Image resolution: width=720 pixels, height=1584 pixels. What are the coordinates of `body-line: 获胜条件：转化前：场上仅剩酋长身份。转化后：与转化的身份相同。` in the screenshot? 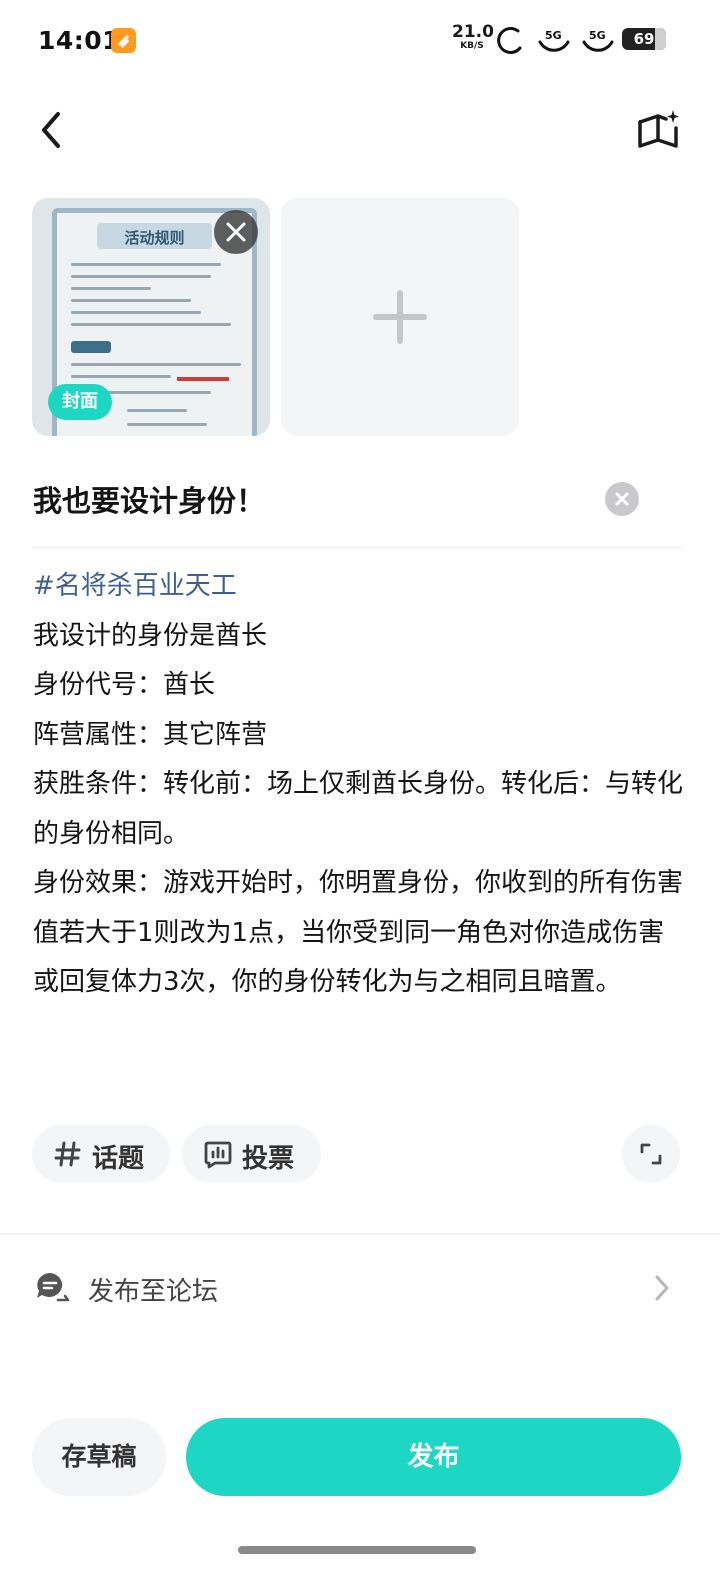 It's located at (358, 809).